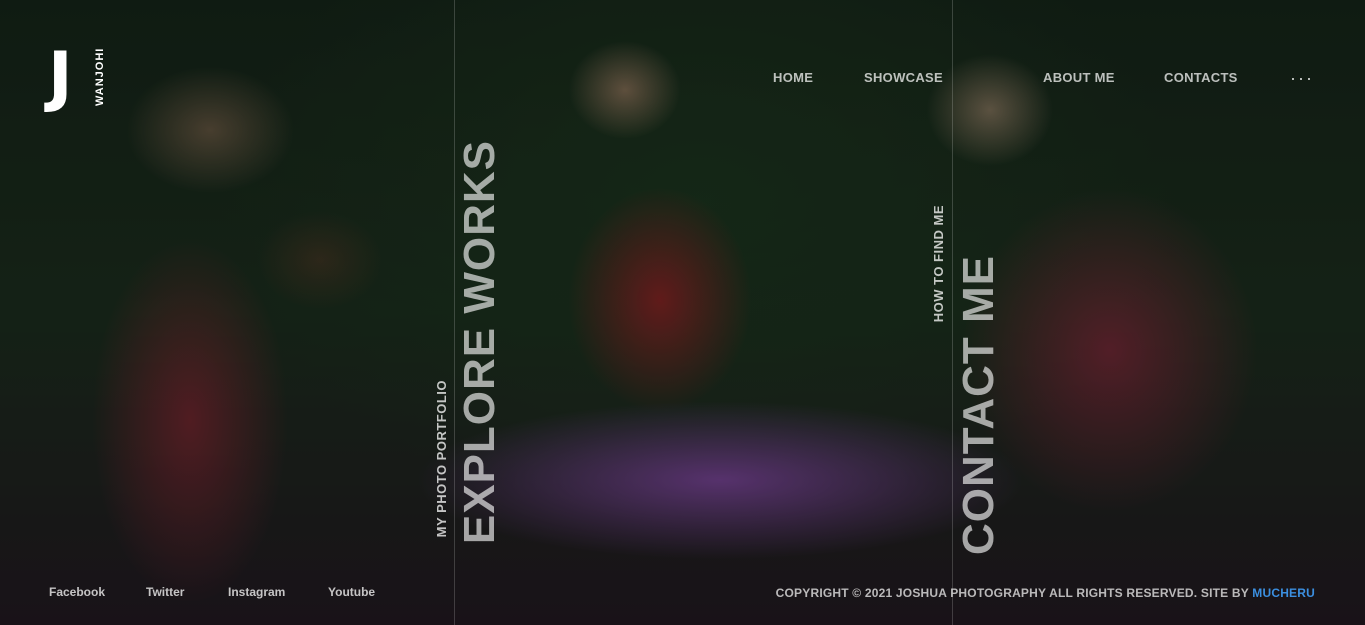 Image resolution: width=1365 pixels, height=625 pixels. Describe the element at coordinates (793, 77) in the screenshot. I see `nav-home: HOME` at that location.